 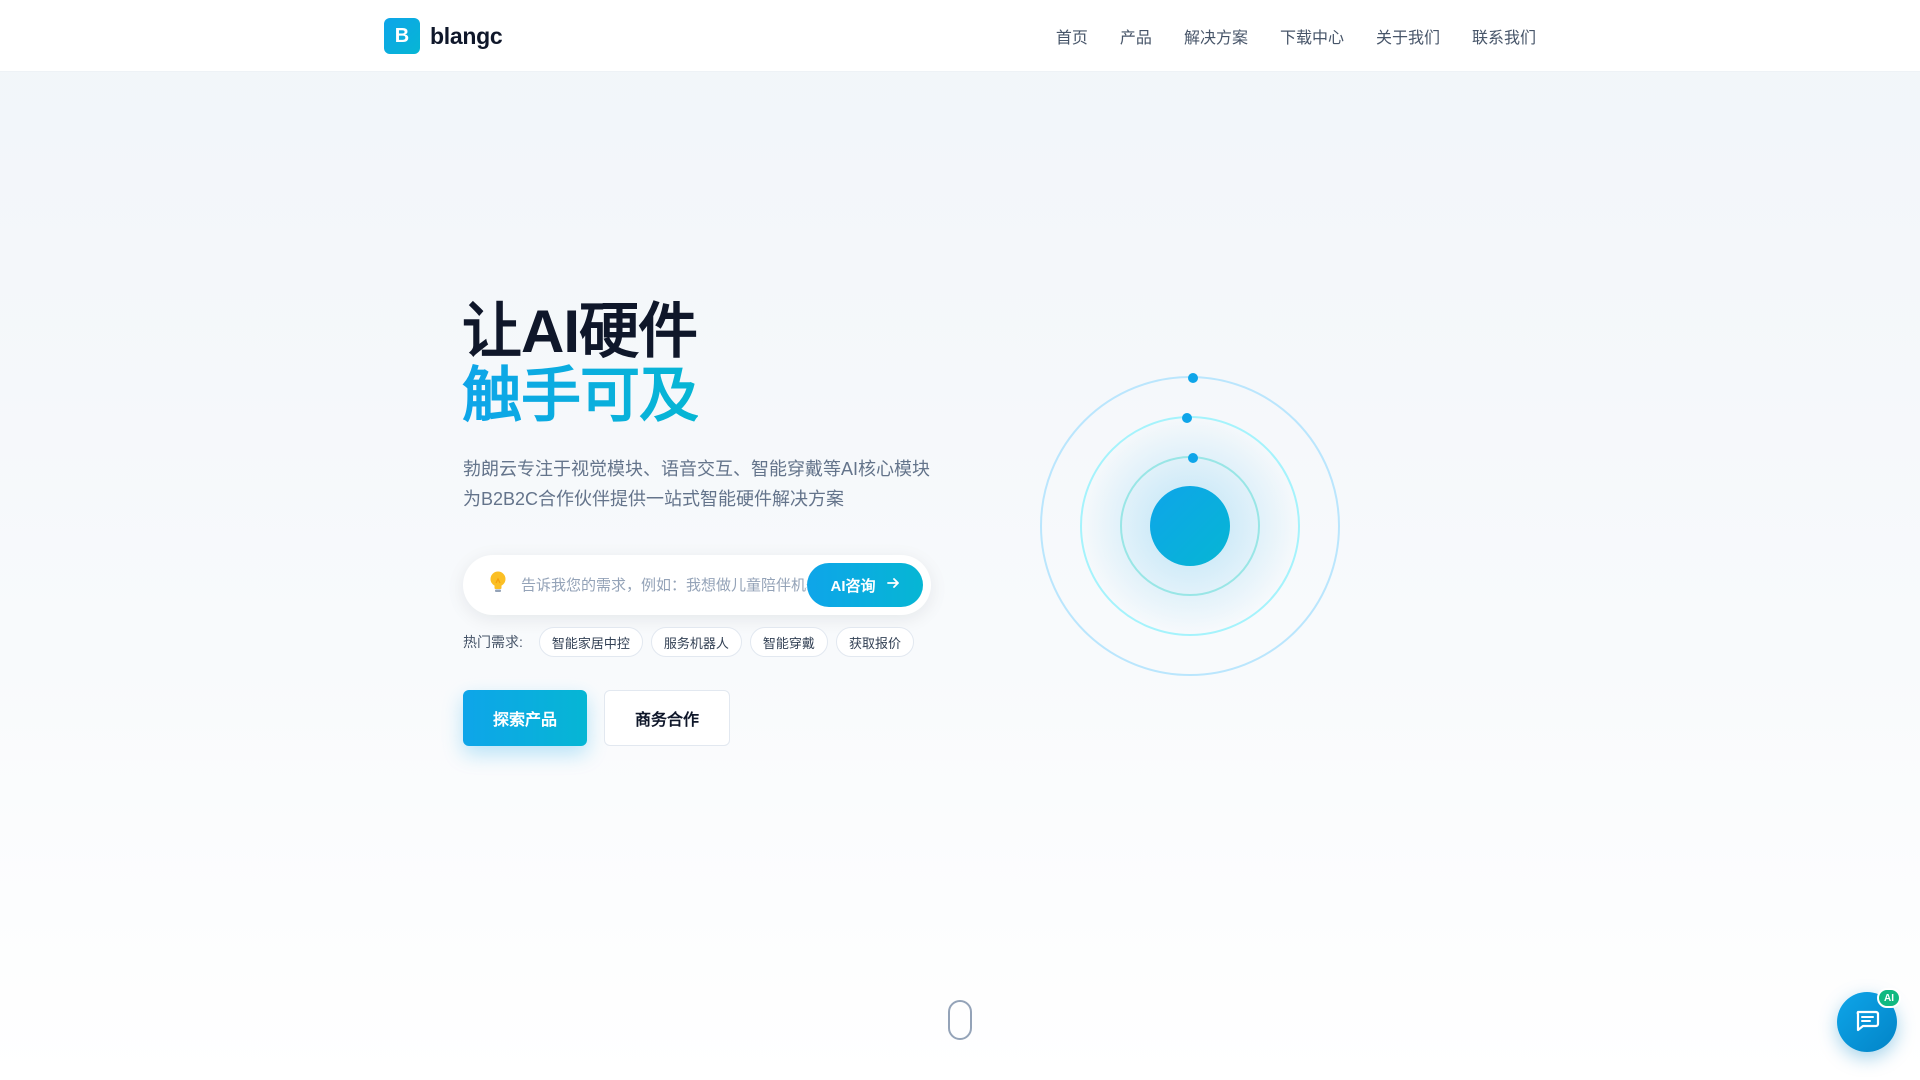 What do you see at coordinates (466, 35) in the screenshot?
I see `brand-name: blangc` at bounding box center [466, 35].